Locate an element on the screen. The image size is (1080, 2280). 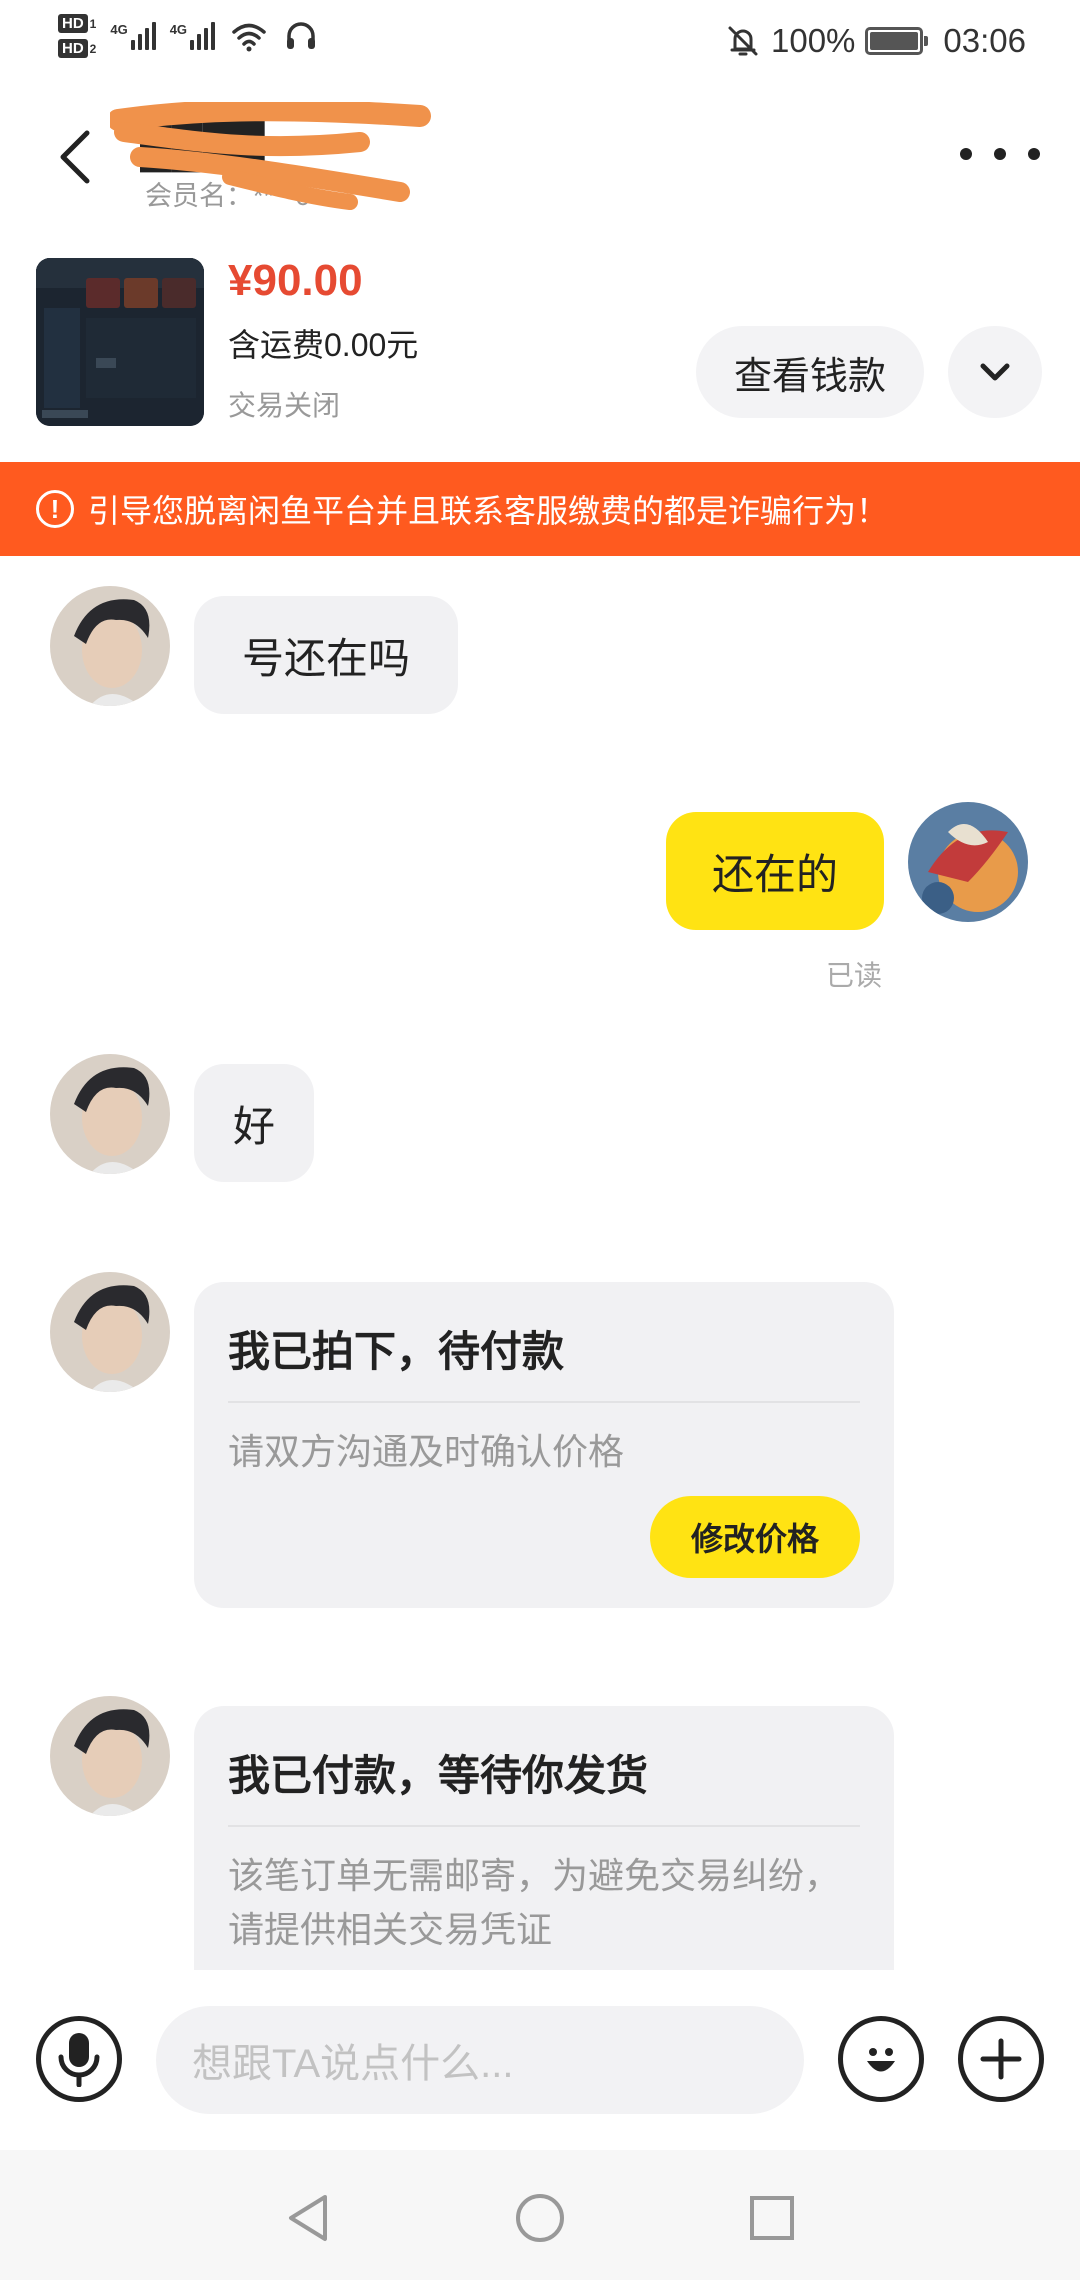
emoji-button is located at coordinates (881, 2059).